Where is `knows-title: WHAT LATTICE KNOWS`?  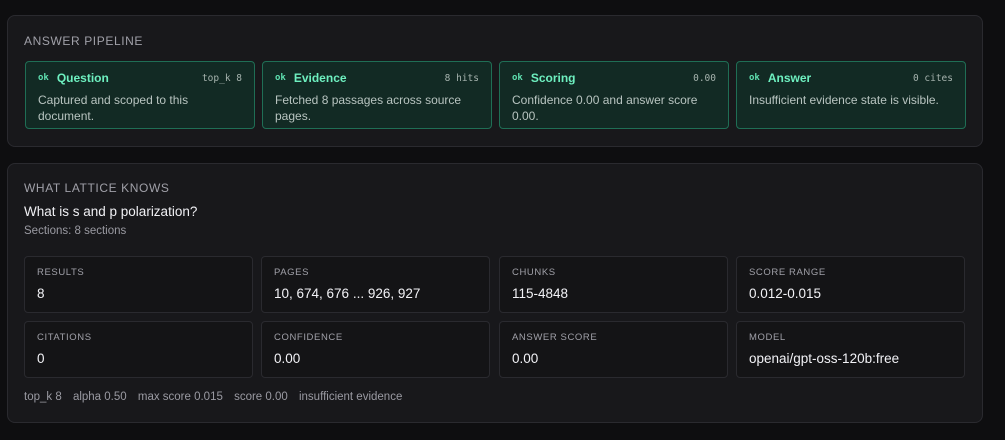 knows-title: WHAT LATTICE KNOWS is located at coordinates (97, 188).